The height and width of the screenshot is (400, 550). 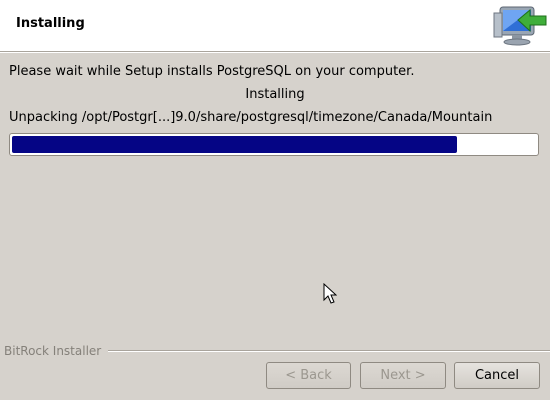 What do you see at coordinates (275, 52) in the screenshot?
I see `header-divider` at bounding box center [275, 52].